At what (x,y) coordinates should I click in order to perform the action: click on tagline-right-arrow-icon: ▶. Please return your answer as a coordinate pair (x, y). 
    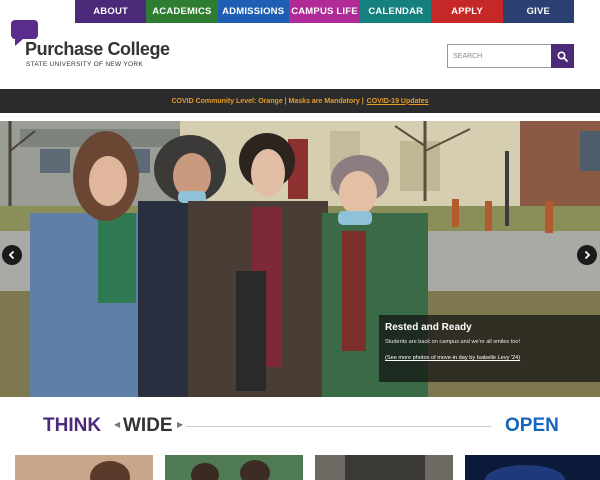
    Looking at the image, I should click on (180, 424).